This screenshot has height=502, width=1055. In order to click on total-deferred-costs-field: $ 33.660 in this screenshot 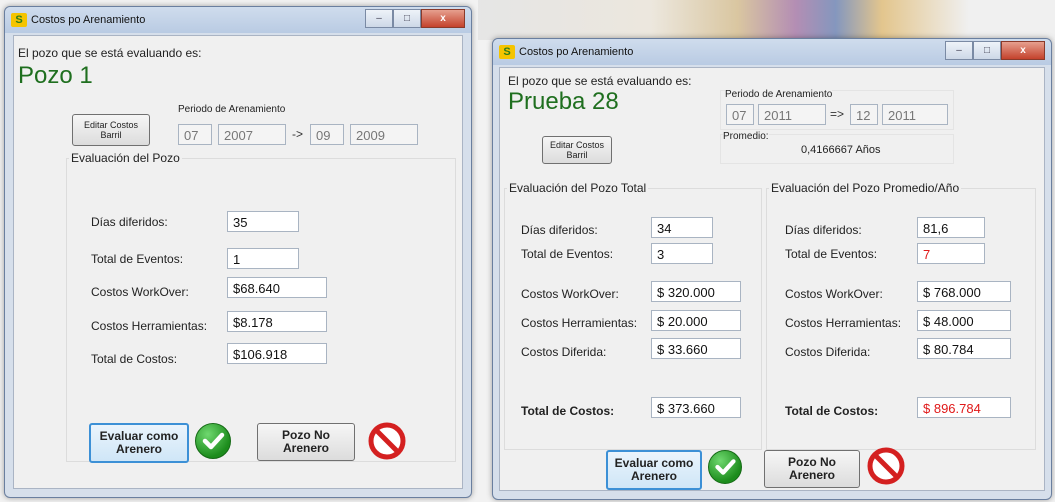, I will do `click(696, 348)`.